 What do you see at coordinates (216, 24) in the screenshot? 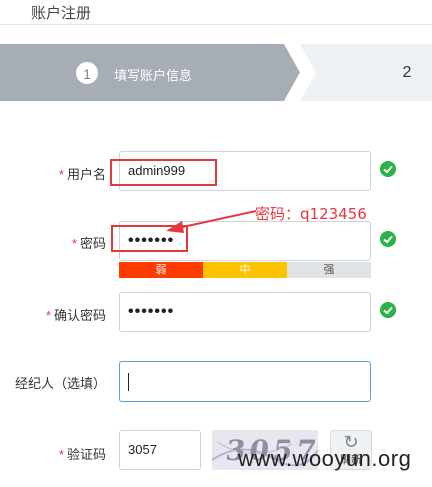
I see `title-divider` at bounding box center [216, 24].